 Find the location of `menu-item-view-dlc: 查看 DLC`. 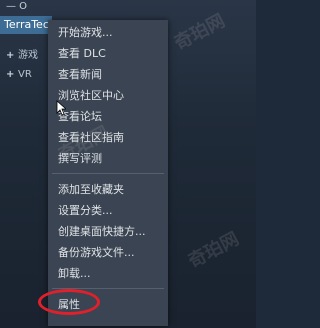

menu-item-view-dlc: 查看 DLC is located at coordinates (108, 53).